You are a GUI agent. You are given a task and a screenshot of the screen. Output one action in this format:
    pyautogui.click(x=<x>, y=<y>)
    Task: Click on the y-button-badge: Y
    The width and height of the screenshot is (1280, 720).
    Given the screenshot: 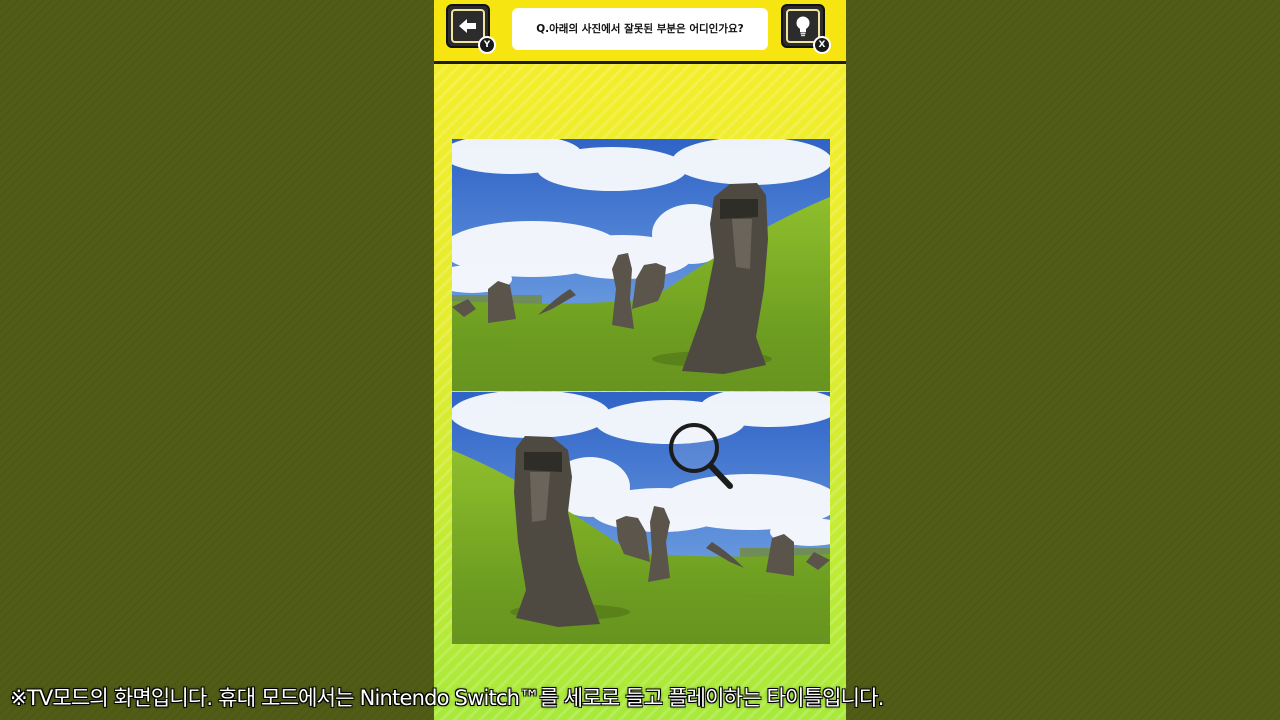 What is the action you would take?
    pyautogui.click(x=487, y=45)
    